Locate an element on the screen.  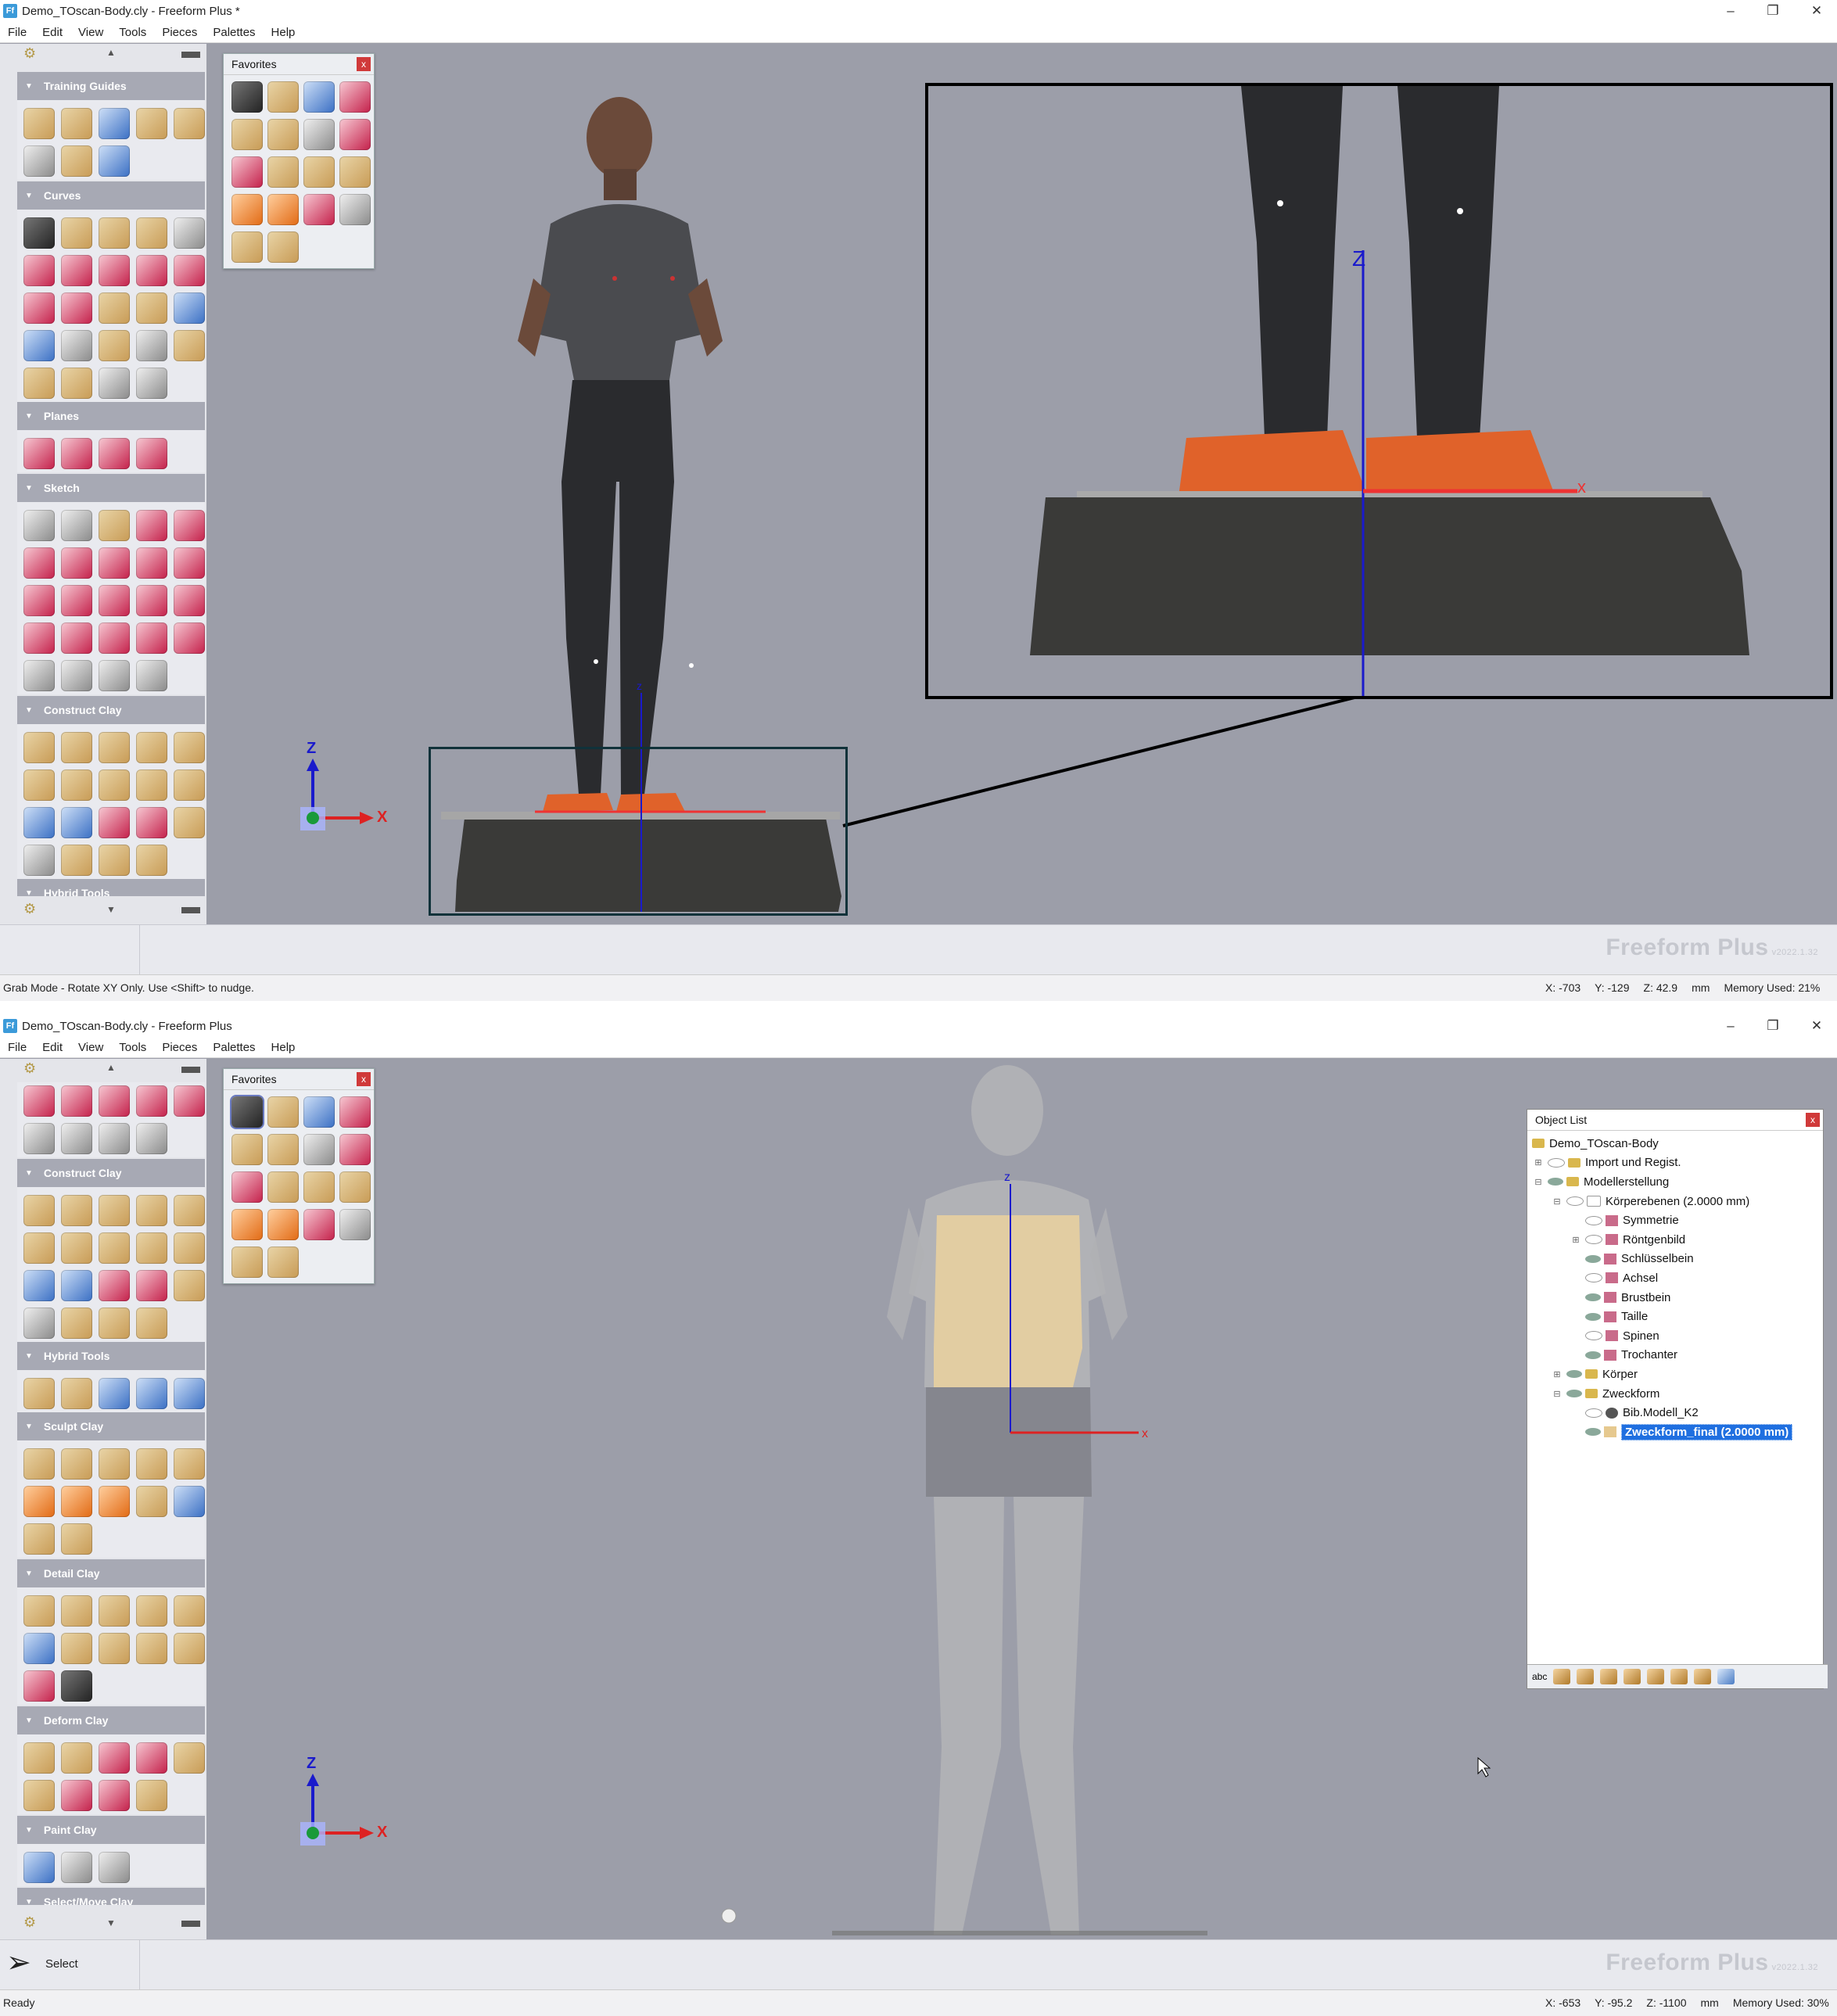
palette-header: ▼ Curves is located at coordinates (111, 195).